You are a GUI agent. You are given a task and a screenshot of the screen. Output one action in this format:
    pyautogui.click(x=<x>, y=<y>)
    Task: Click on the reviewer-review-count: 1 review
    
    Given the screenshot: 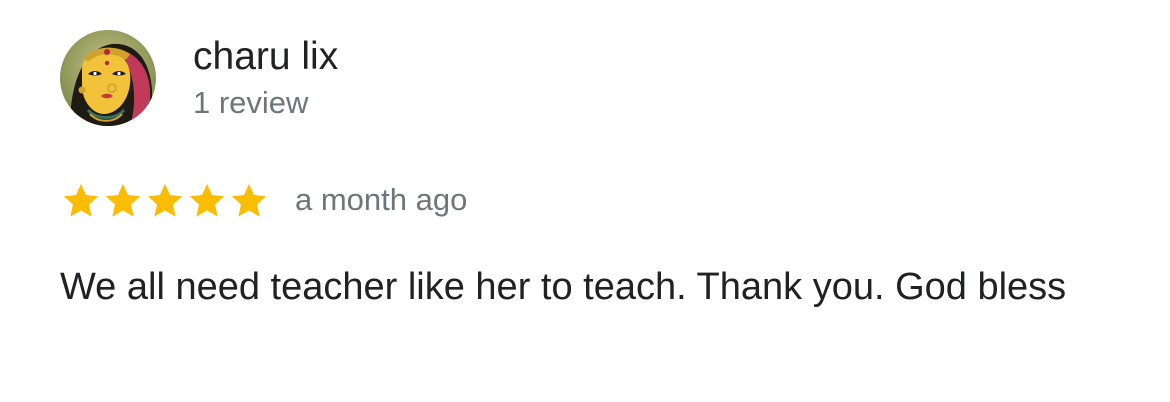 What is the action you would take?
    pyautogui.click(x=250, y=103)
    